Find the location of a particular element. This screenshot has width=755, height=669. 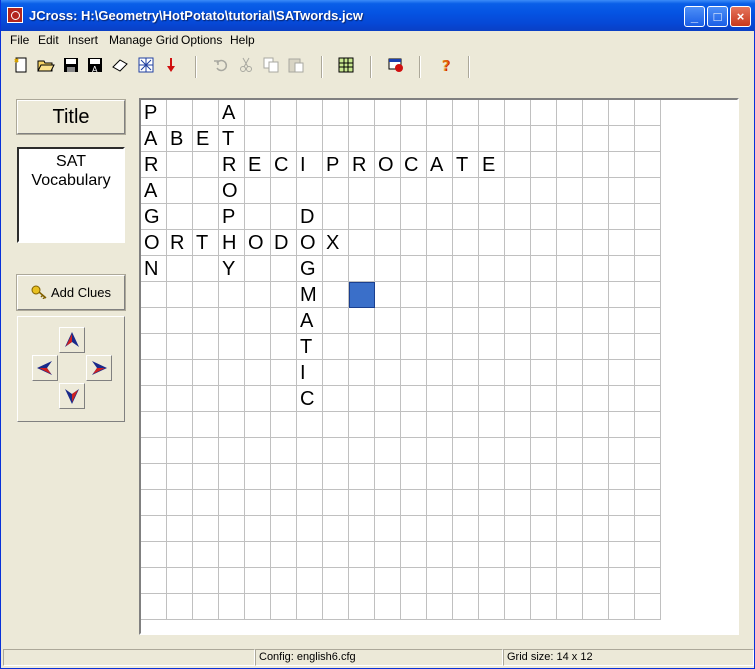

arrow-left-button is located at coordinates (45, 368).